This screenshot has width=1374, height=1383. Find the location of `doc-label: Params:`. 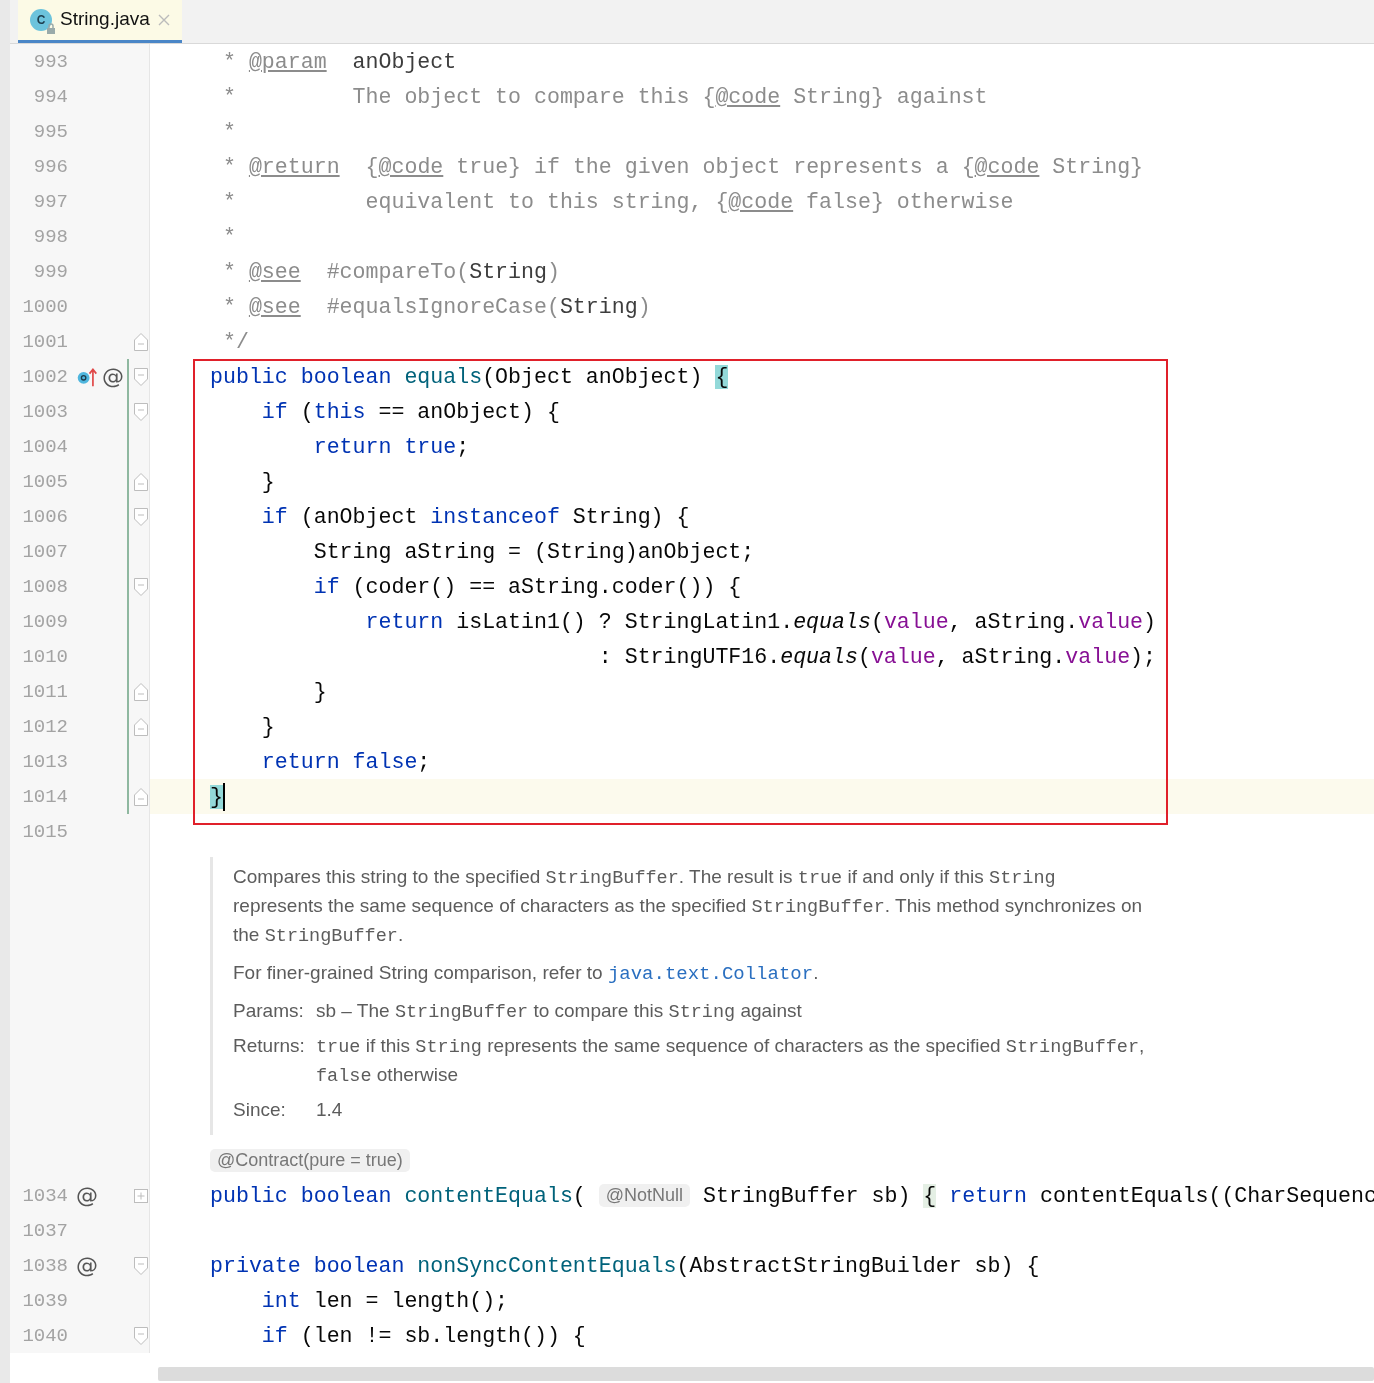

doc-label: Params: is located at coordinates (269, 1011).